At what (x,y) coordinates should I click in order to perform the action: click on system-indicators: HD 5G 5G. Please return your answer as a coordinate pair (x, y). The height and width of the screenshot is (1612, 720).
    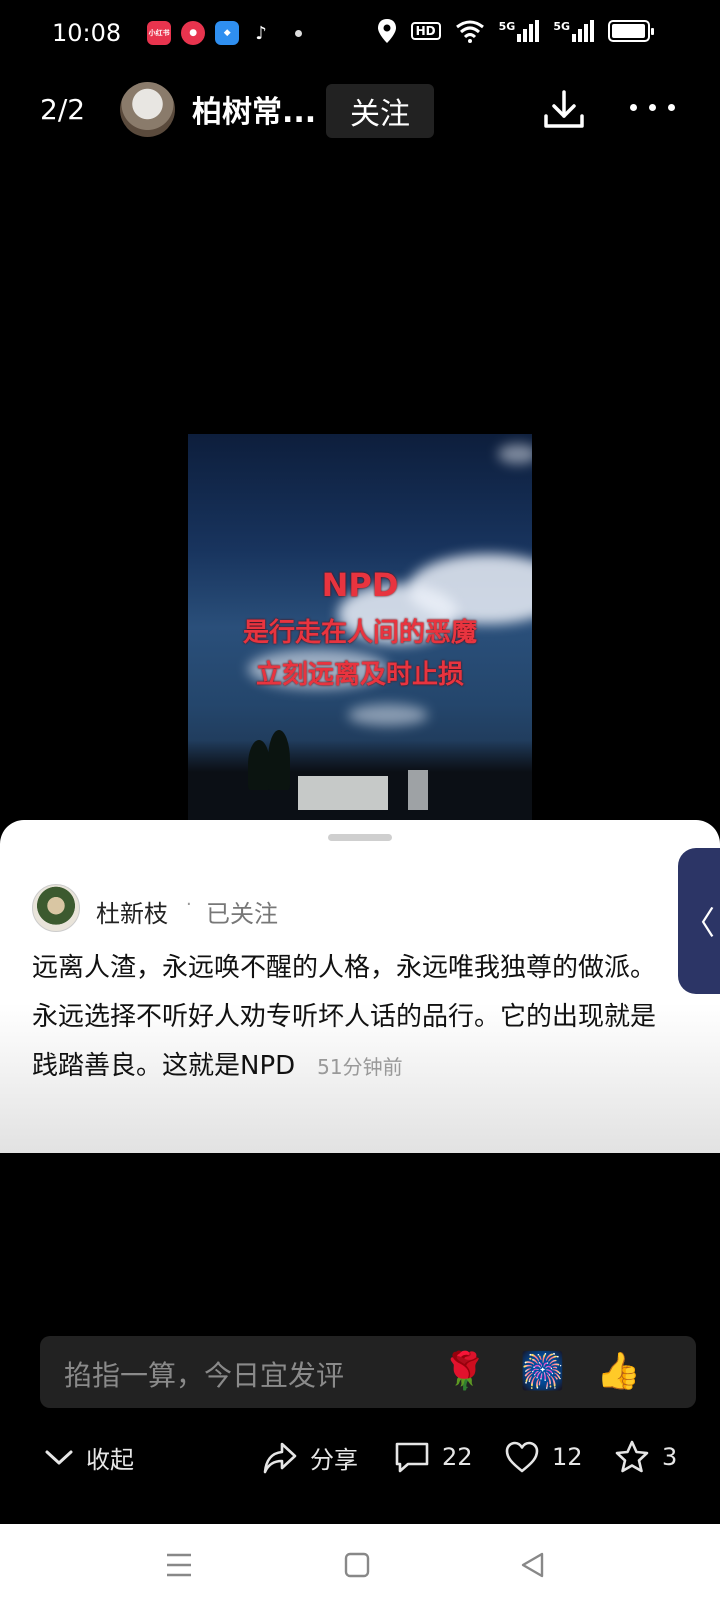
    Looking at the image, I should click on (515, 31).